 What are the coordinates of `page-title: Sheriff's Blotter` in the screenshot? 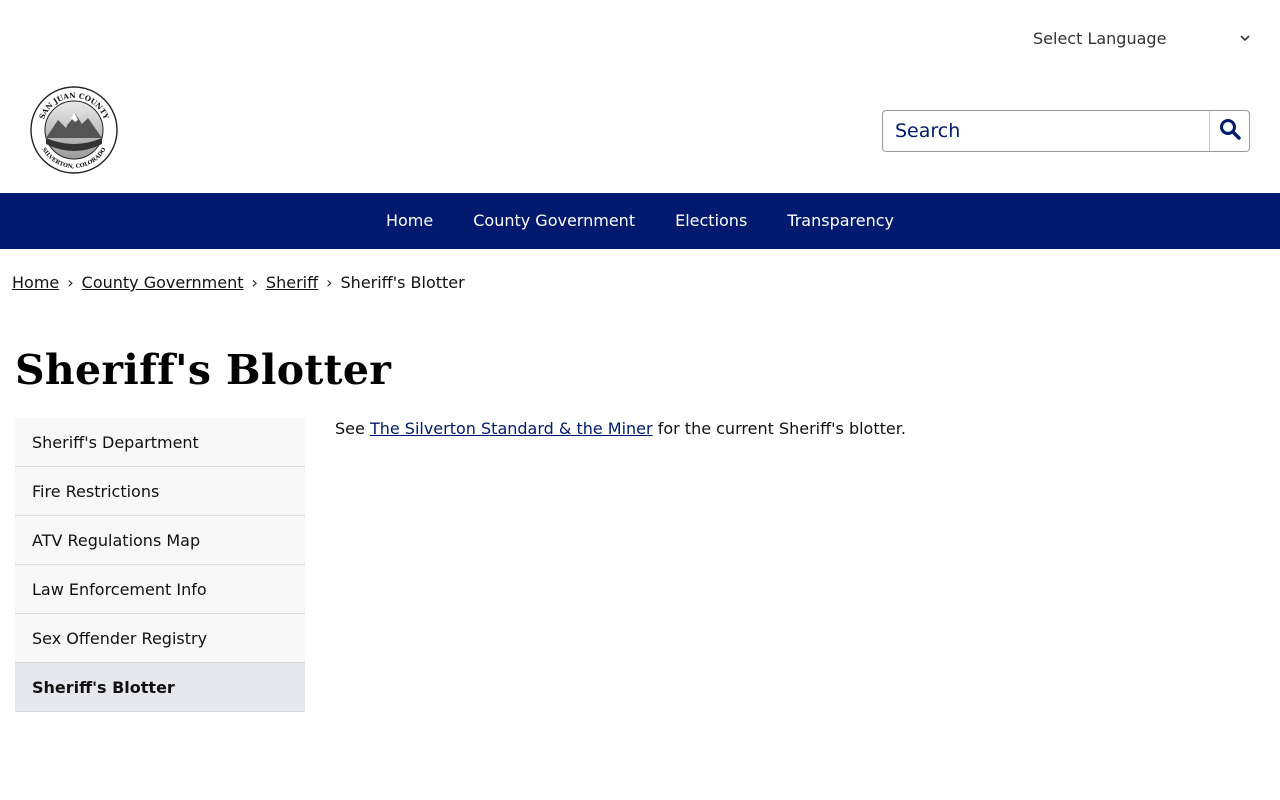 It's located at (203, 370).